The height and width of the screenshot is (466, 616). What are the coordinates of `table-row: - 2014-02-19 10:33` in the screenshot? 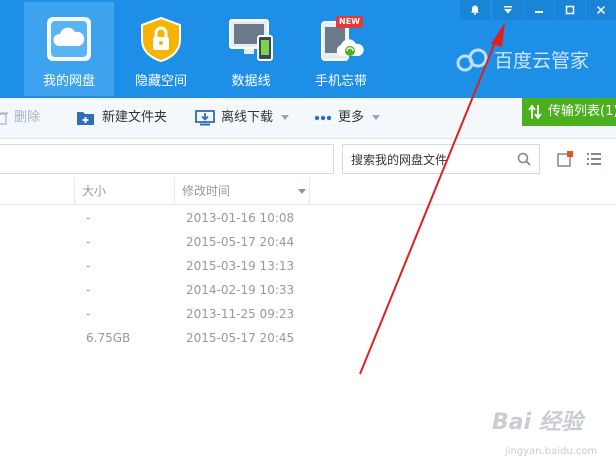 It's located at (308, 290).